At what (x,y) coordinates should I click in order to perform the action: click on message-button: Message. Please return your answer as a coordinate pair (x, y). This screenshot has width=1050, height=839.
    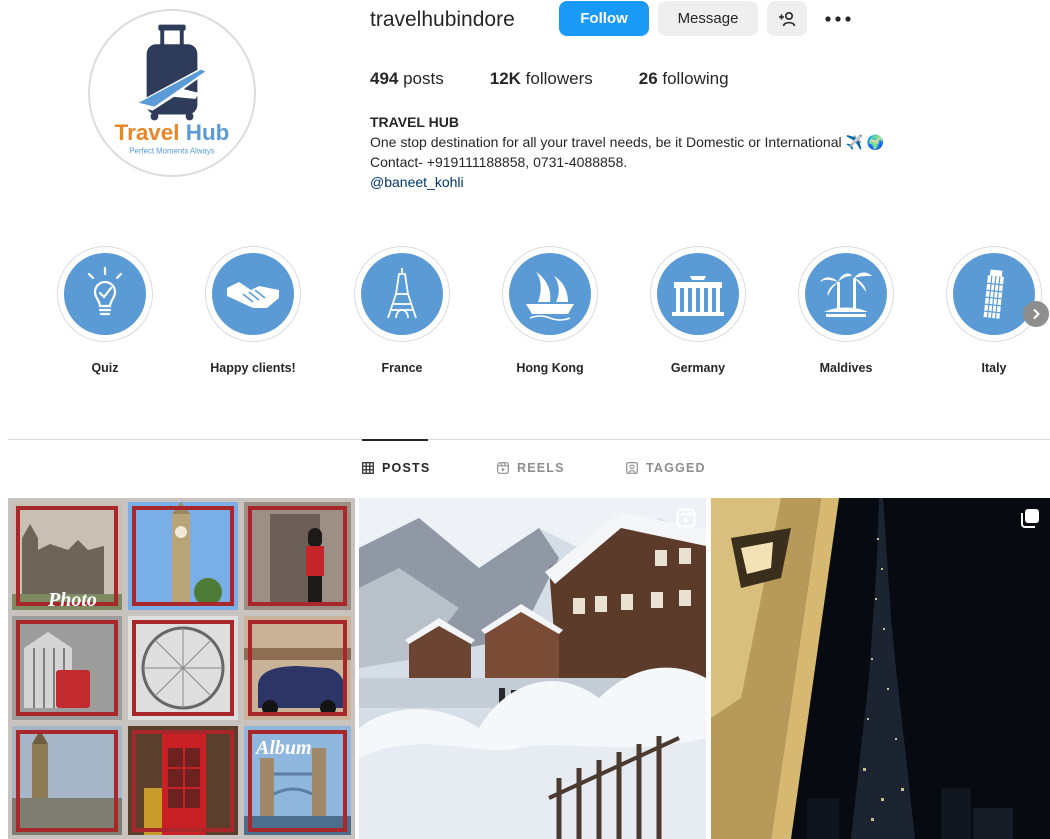
    Looking at the image, I should click on (708, 18).